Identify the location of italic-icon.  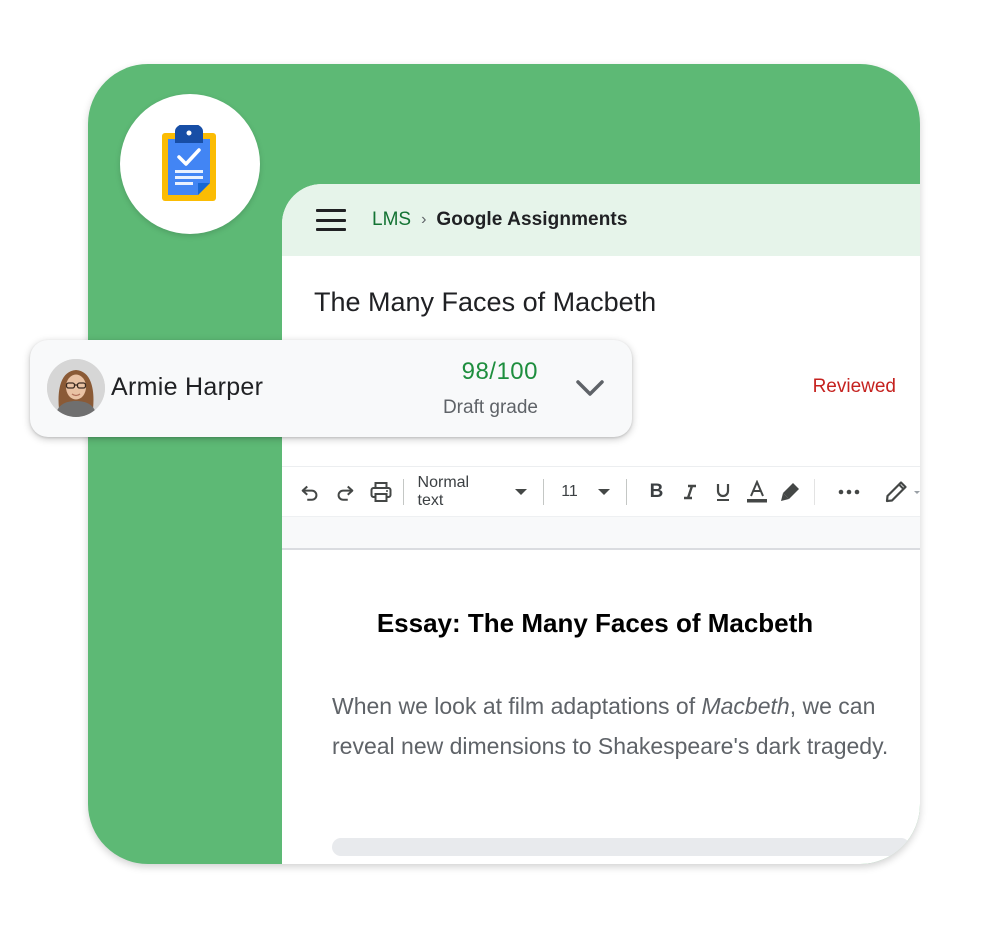
(689, 492).